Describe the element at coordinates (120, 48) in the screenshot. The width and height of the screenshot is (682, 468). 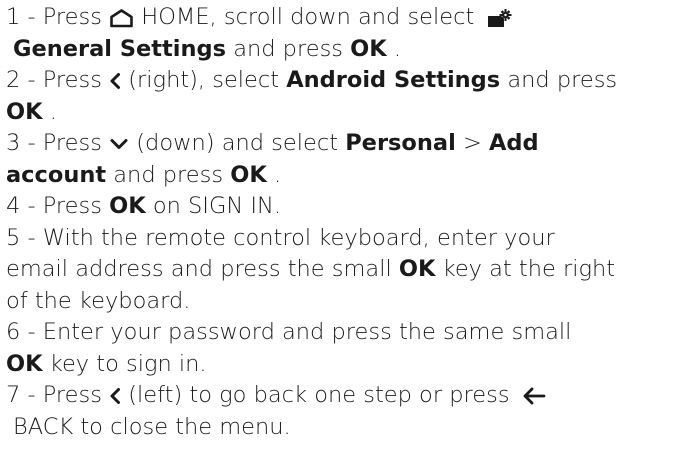
I see `setting-name: General Settings` at that location.